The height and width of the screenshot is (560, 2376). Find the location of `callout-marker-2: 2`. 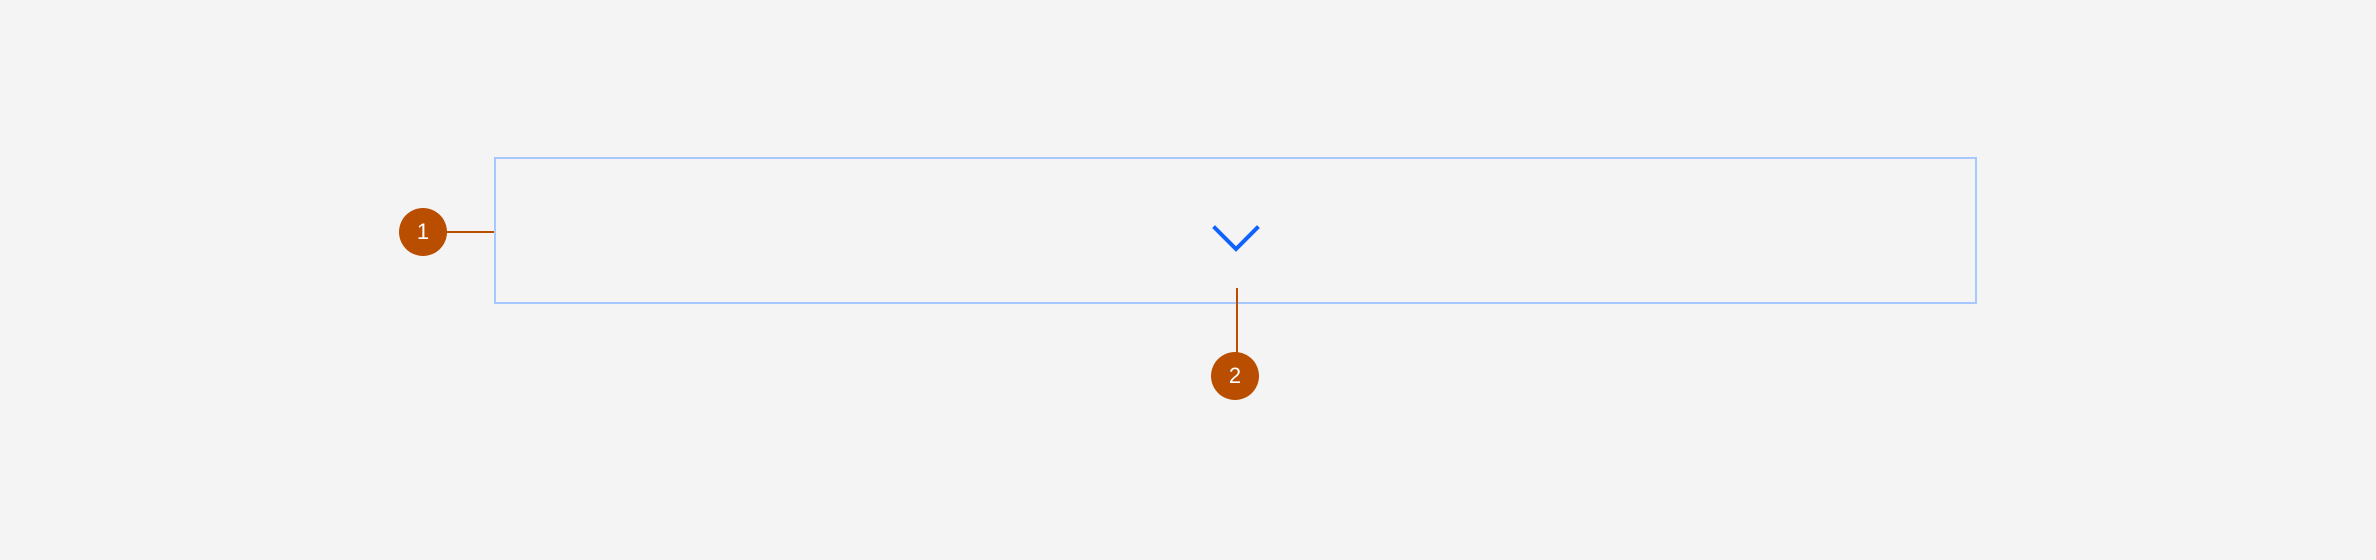

callout-marker-2: 2 is located at coordinates (1235, 376).